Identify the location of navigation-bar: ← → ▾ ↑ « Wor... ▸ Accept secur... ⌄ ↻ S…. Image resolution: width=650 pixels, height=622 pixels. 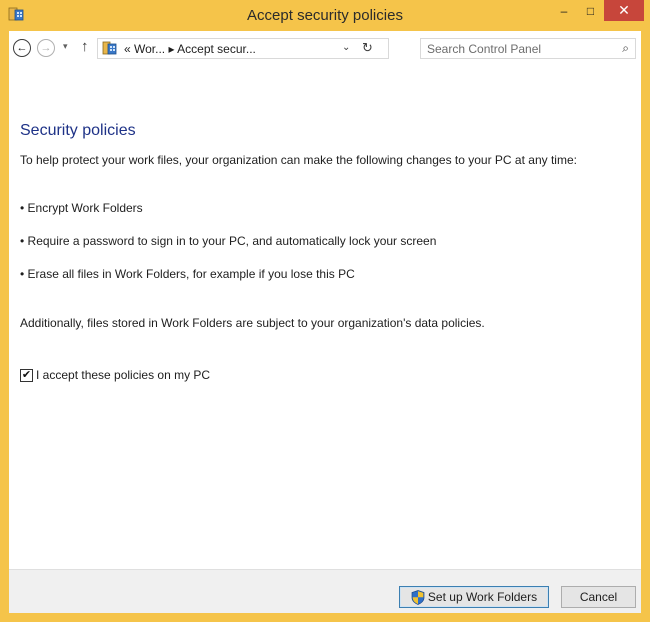
(325, 47).